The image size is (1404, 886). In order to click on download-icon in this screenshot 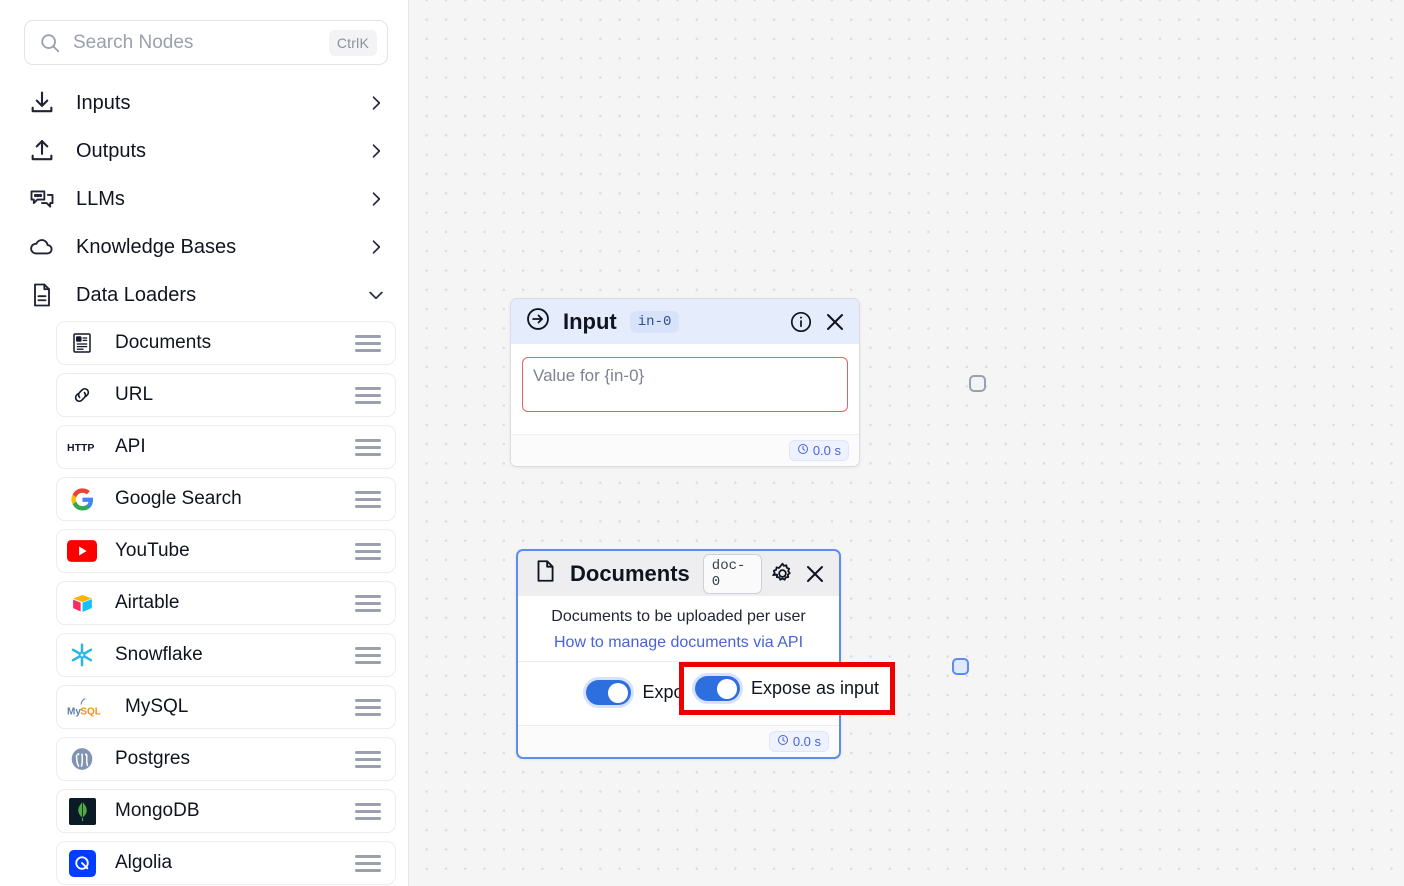, I will do `click(42, 103)`.